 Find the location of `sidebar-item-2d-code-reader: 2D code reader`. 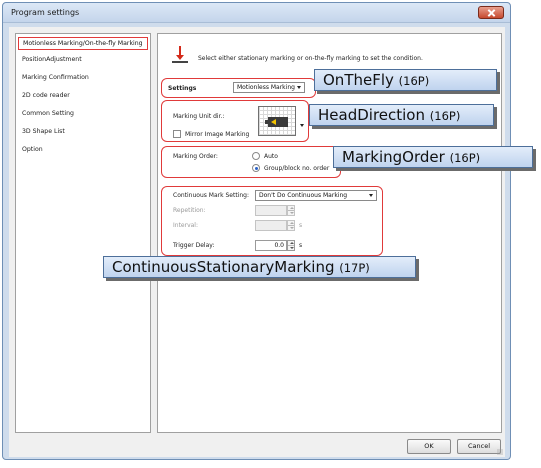

sidebar-item-2d-code-reader: 2D code reader is located at coordinates (83, 96).